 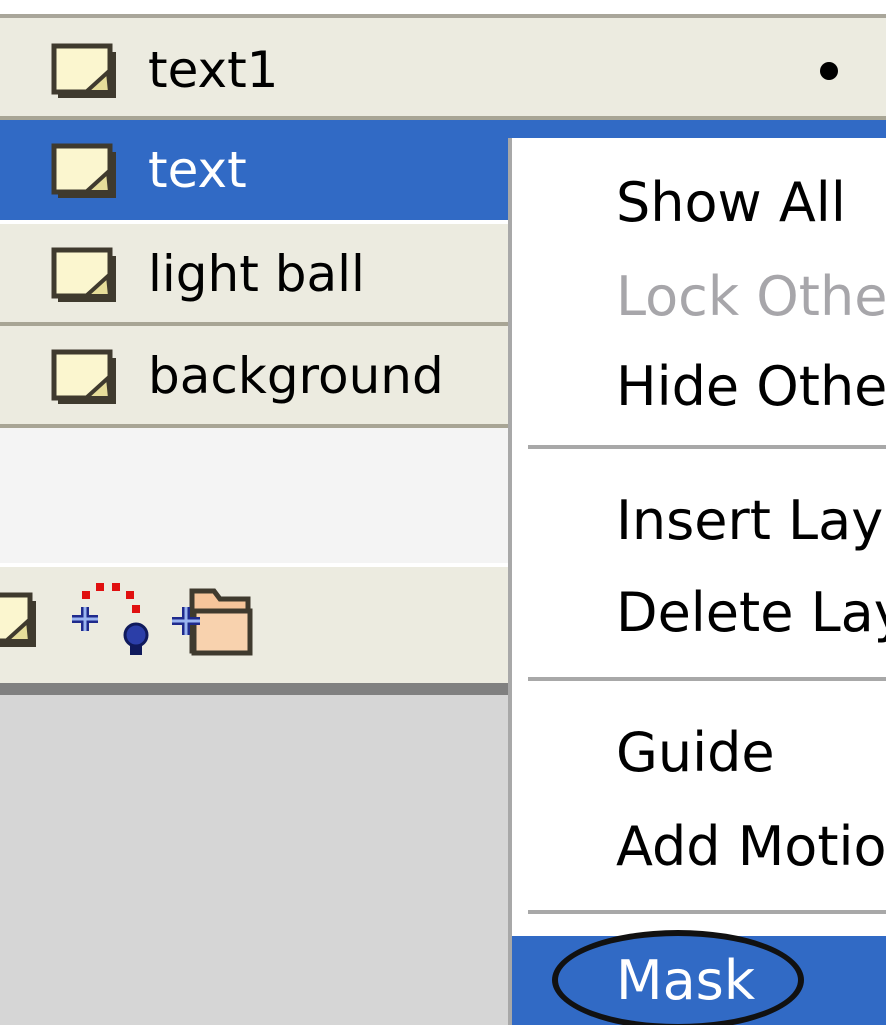 I want to click on menu-item-add-motion-guide: Add Motion, so click(x=699, y=847).